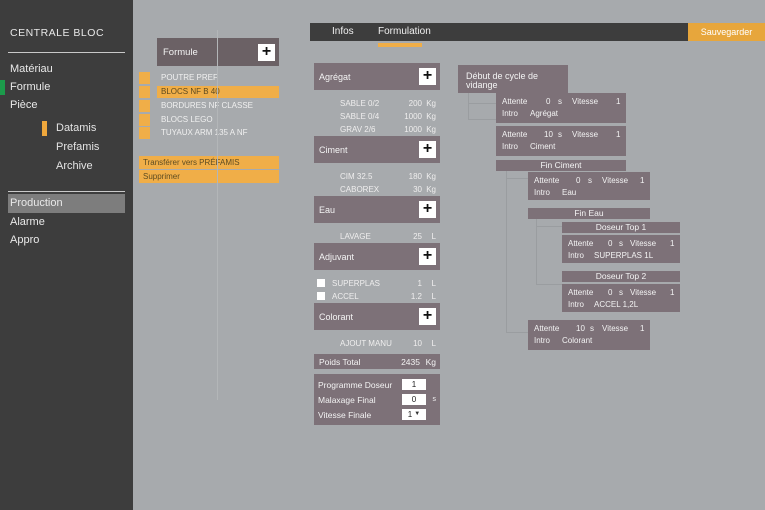 The image size is (765, 510). Describe the element at coordinates (577, 340) in the screenshot. I see `intro-value: Colorant` at that location.